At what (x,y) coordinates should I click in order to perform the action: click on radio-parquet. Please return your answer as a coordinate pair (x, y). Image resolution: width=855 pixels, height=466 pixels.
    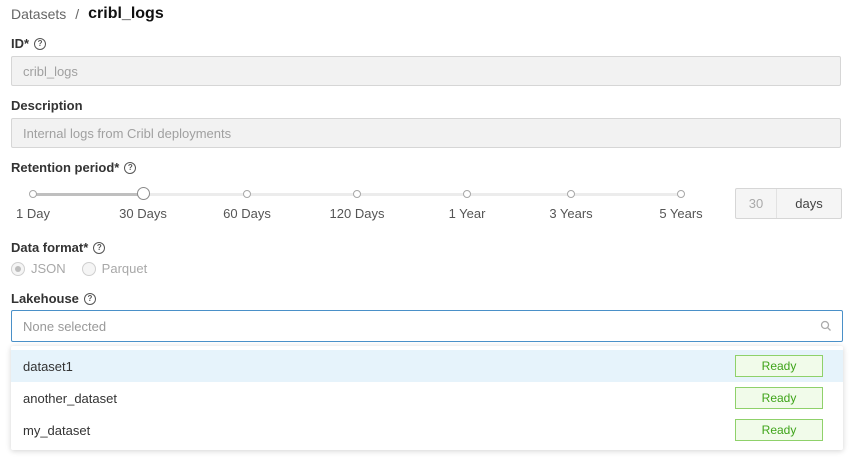
    Looking at the image, I should click on (88, 268).